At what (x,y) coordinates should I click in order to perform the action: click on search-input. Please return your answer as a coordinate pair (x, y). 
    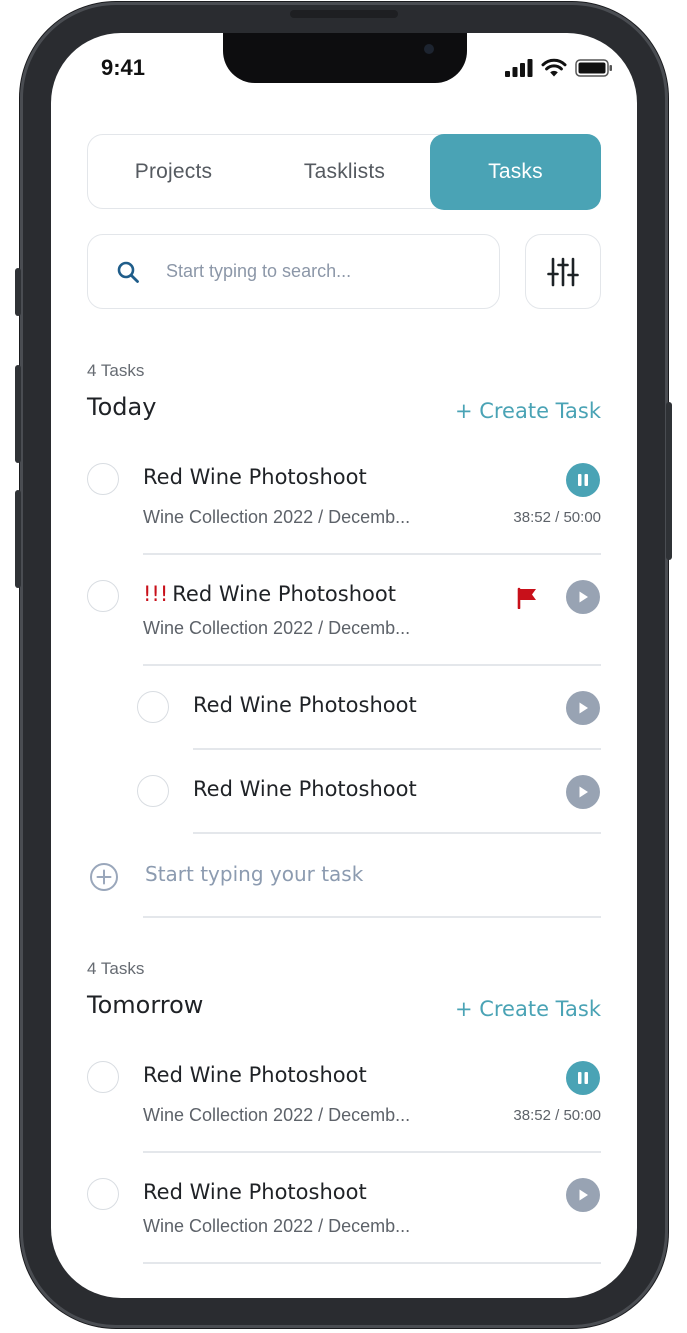
    Looking at the image, I should click on (316, 271).